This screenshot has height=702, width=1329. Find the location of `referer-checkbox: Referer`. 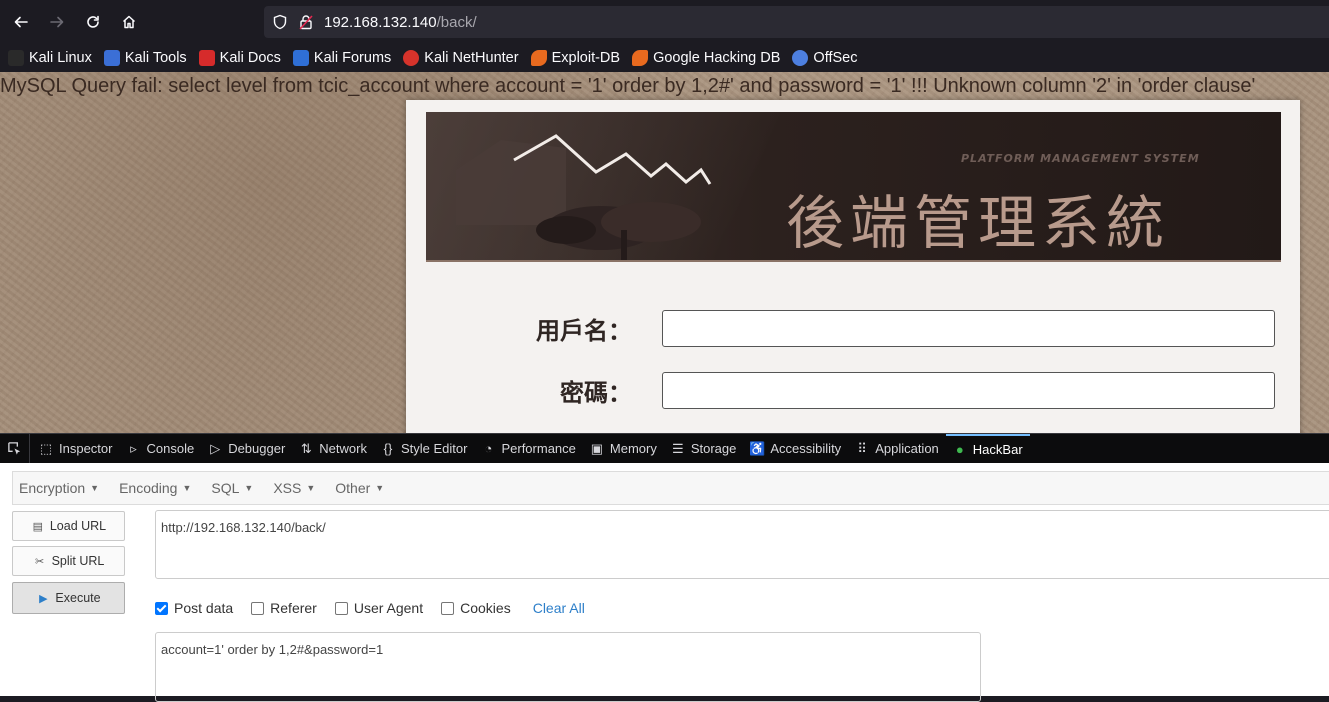

referer-checkbox: Referer is located at coordinates (284, 608).